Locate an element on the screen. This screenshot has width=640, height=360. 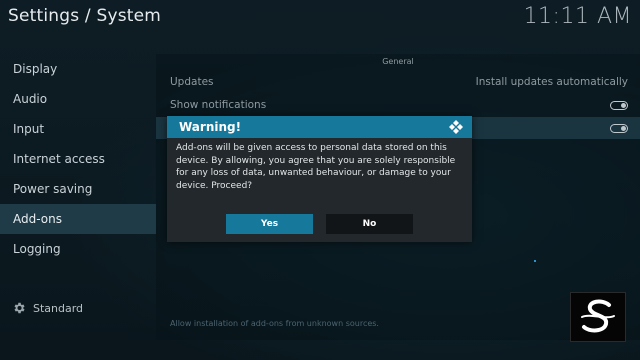
sidebar-item-add-ons: Add-ons is located at coordinates (78, 219).